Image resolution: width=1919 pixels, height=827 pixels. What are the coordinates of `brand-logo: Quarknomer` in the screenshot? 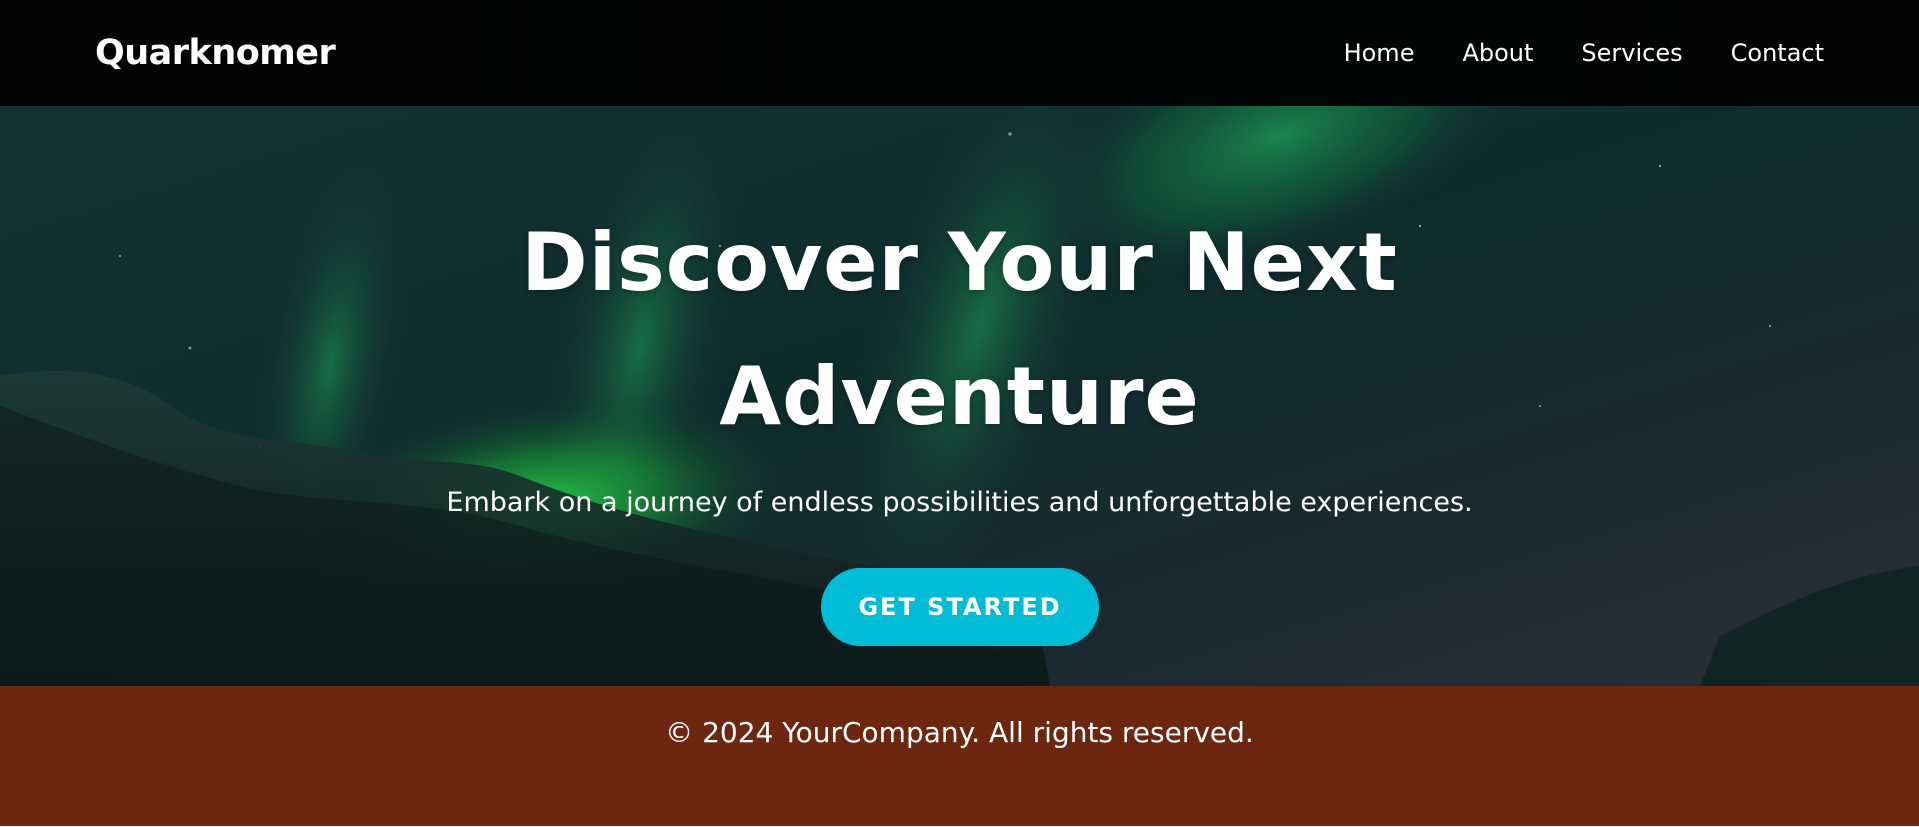 It's located at (215, 53).